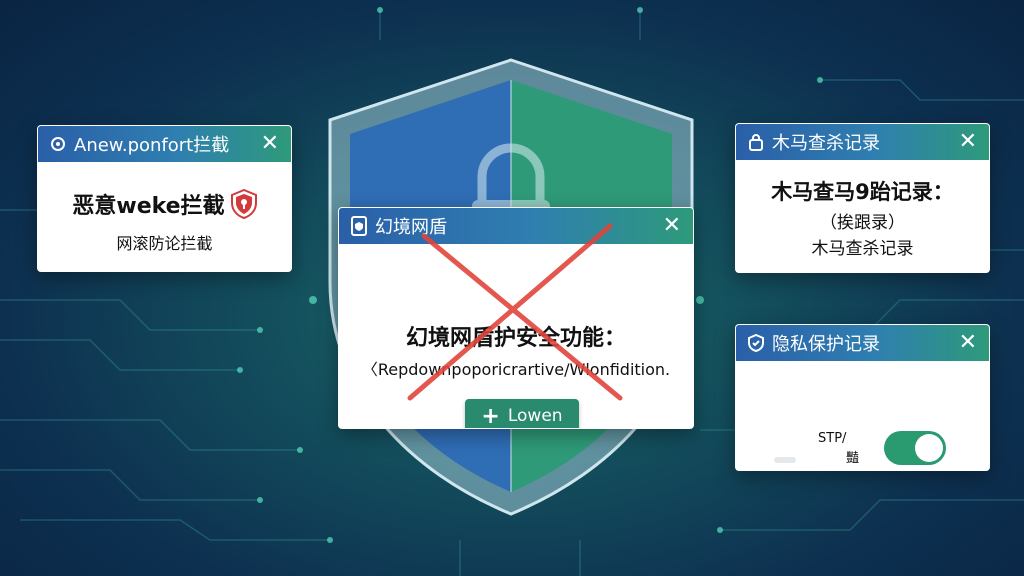  I want to click on feature-description: 〈Repdownpoporicrartive/Wlonfidition., so click(516, 369).